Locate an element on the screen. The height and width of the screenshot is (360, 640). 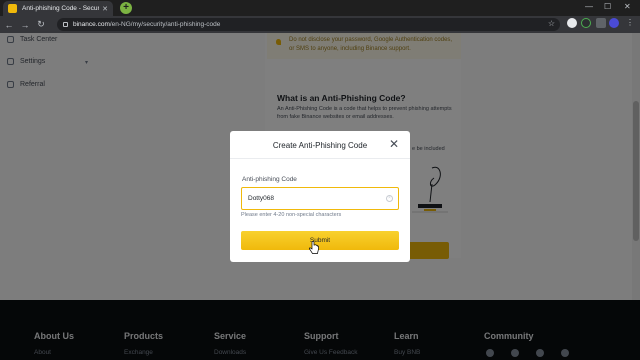
back-icon: ← is located at coordinates (9, 25).